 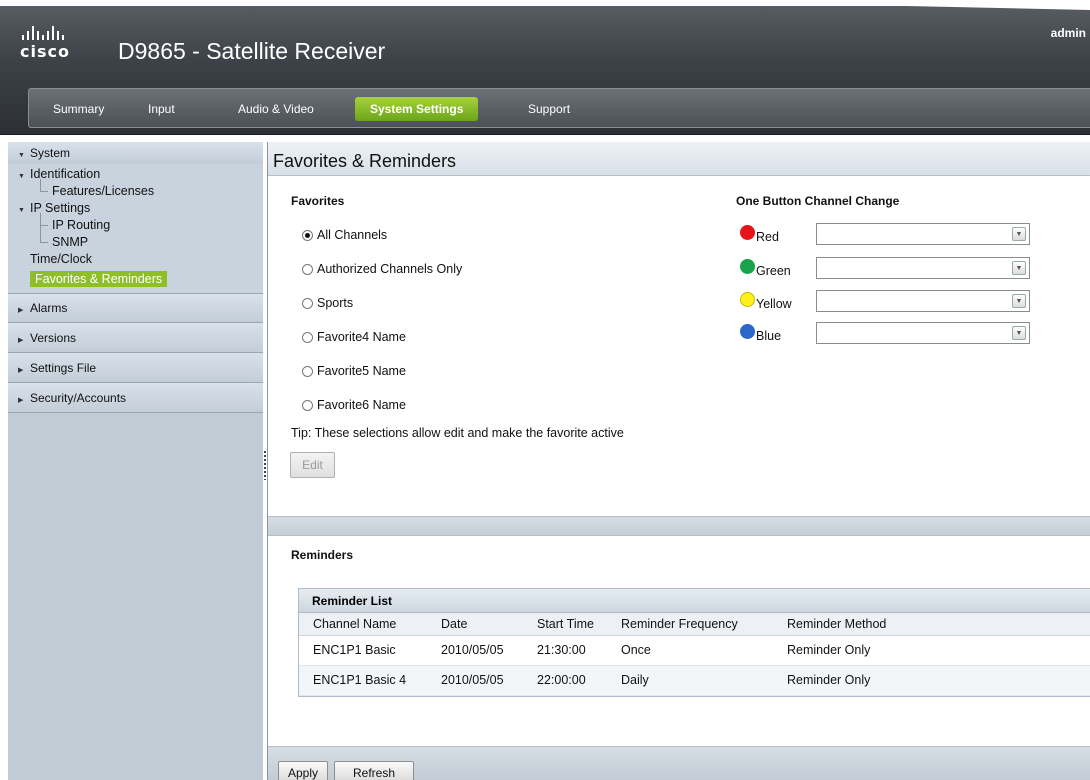 What do you see at coordinates (81, 225) in the screenshot?
I see `sidebar-item-label: IP Routing` at bounding box center [81, 225].